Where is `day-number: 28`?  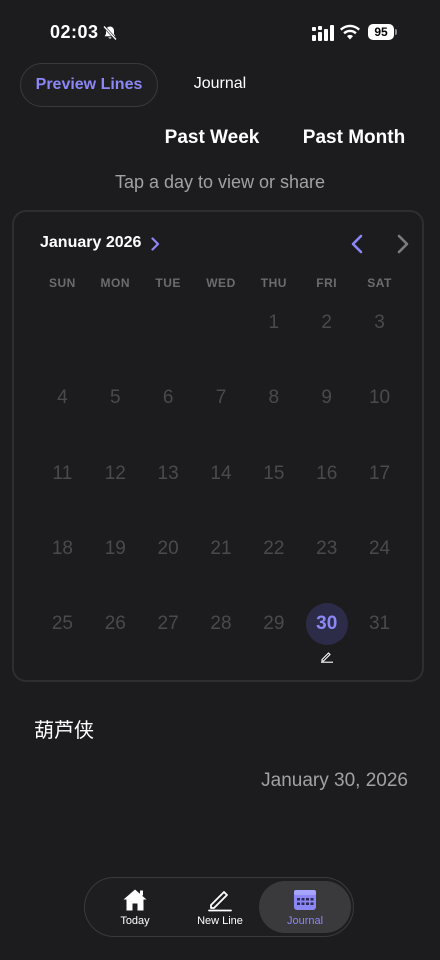
day-number: 28 is located at coordinates (221, 624).